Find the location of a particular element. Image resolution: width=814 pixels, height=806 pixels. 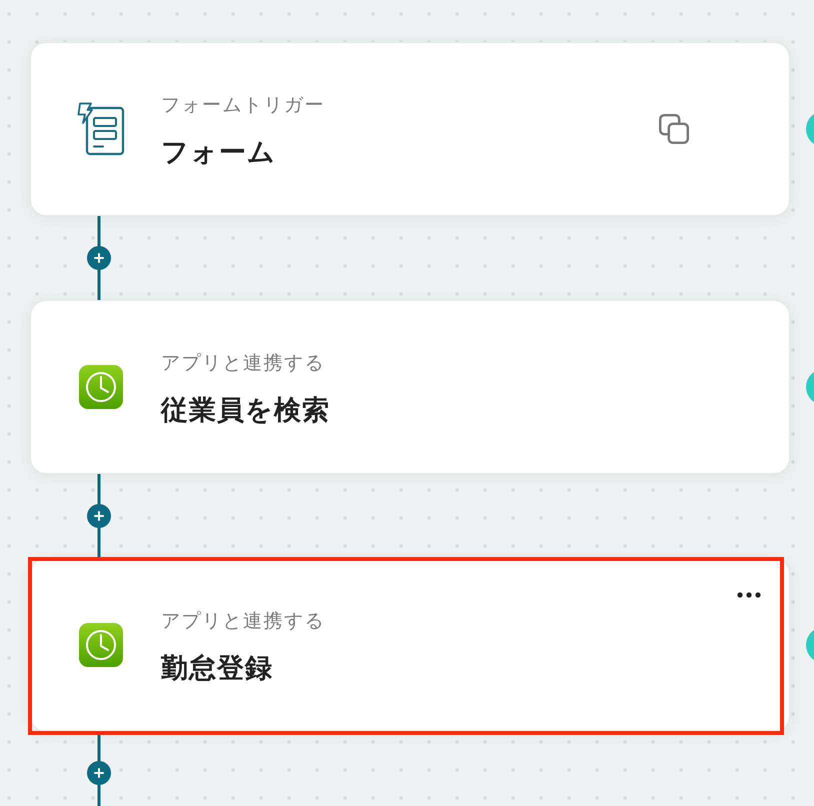

form-lightning-icon is located at coordinates (101, 129).